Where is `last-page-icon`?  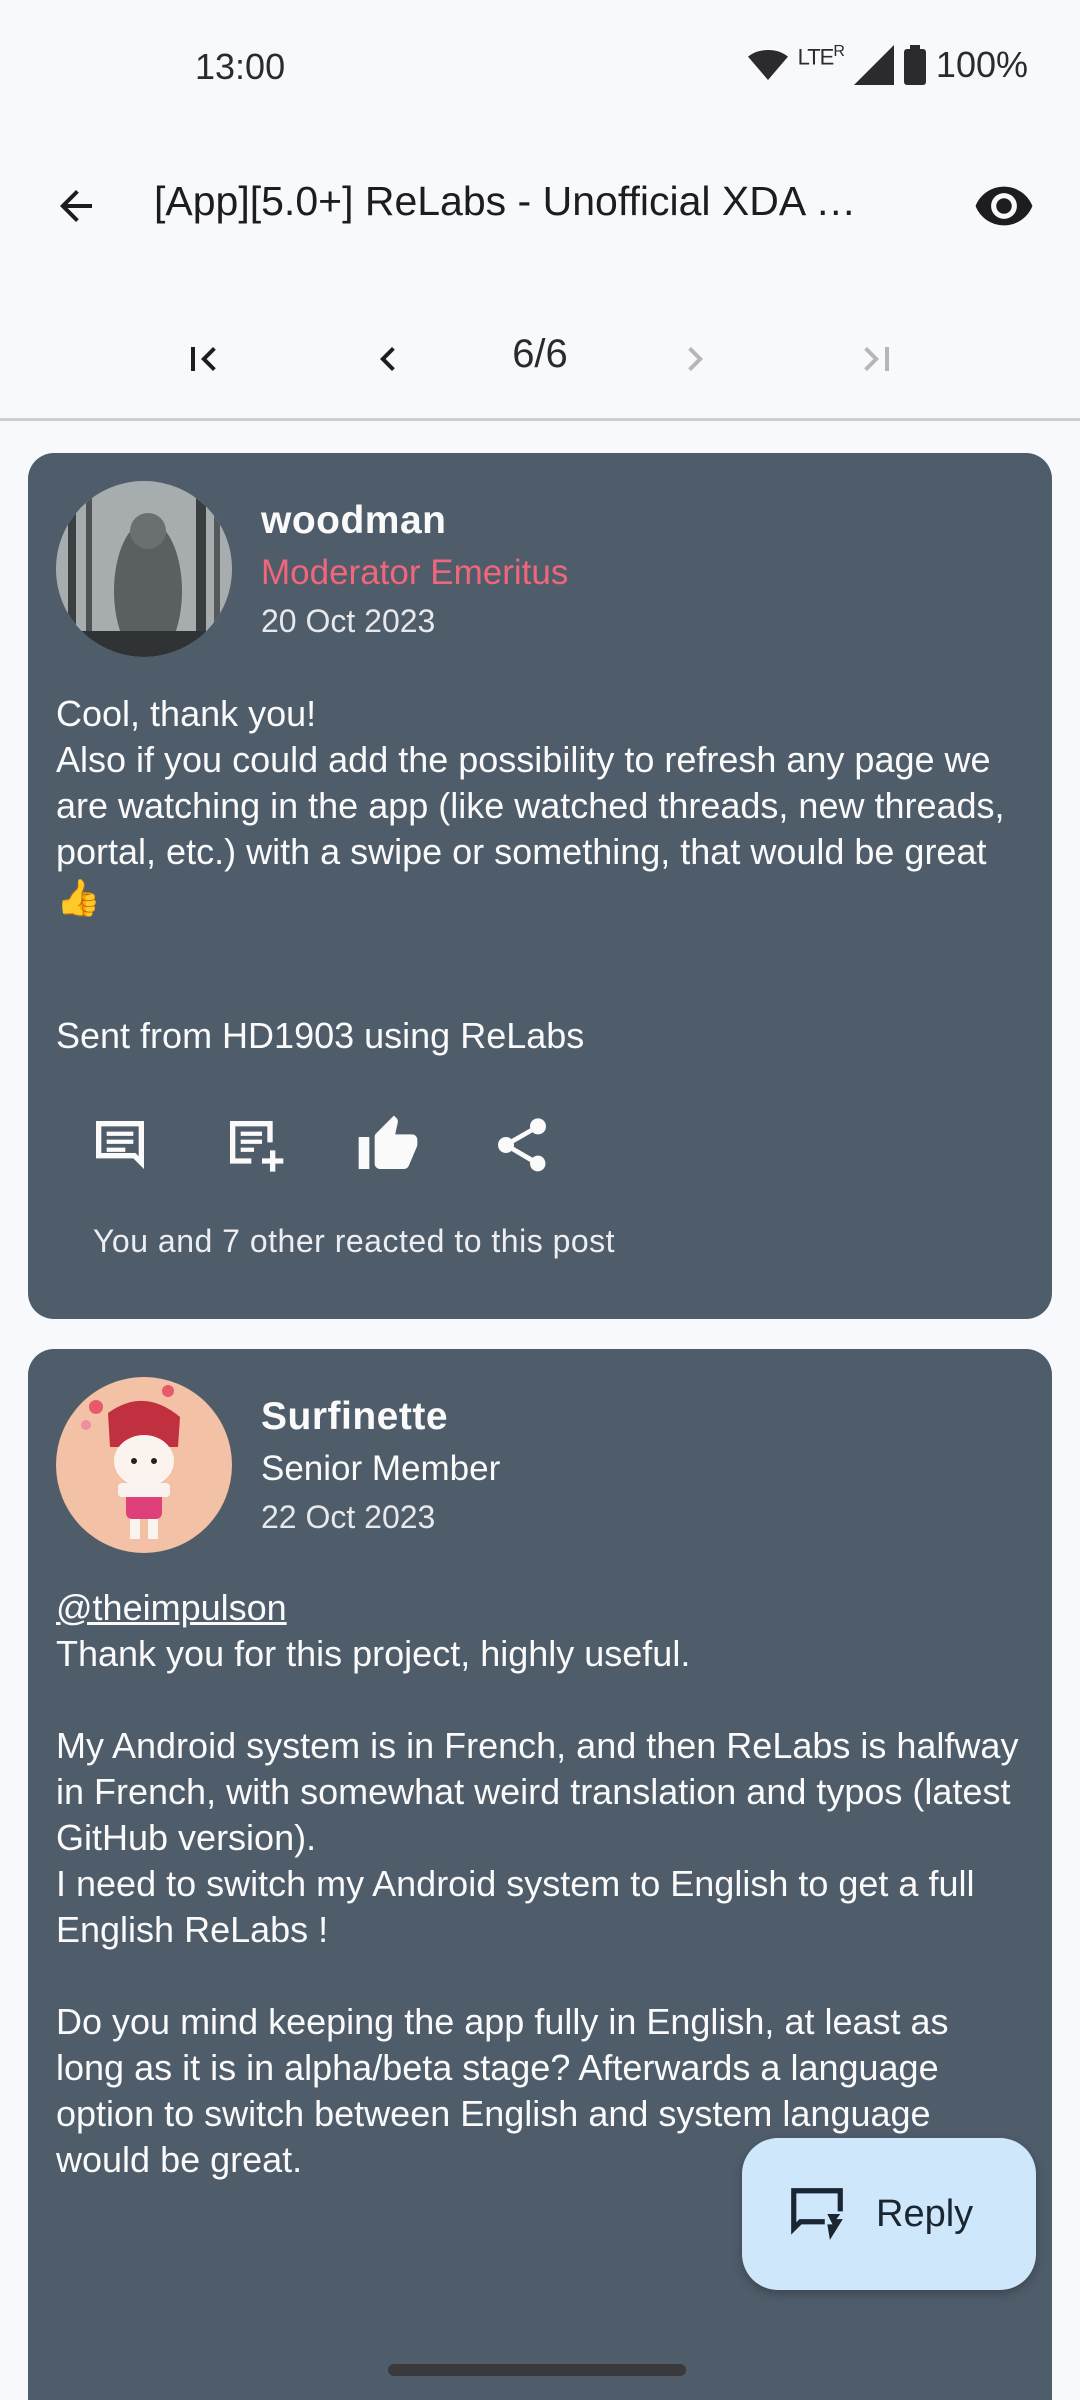
last-page-icon is located at coordinates (876, 359).